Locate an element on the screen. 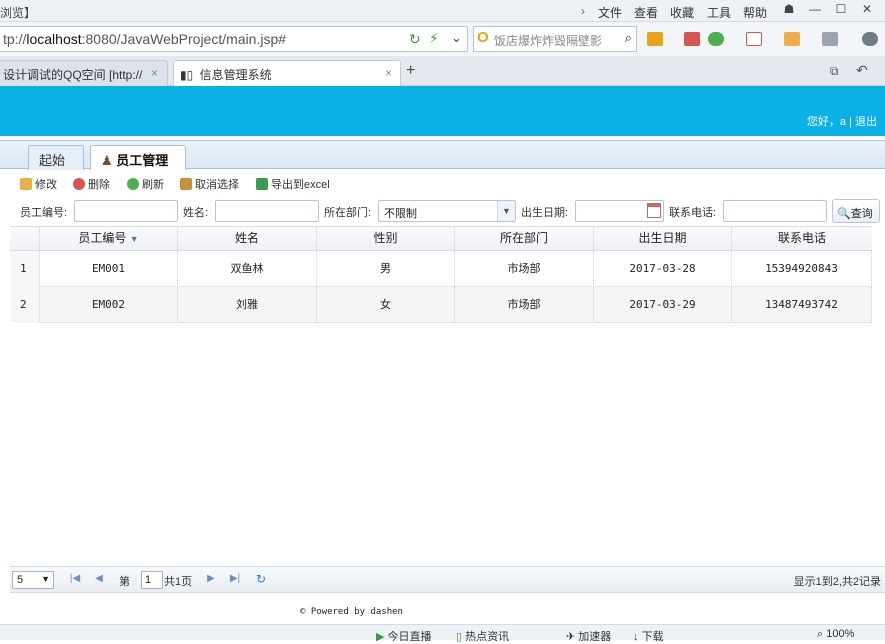  close-window-icon: ✕ is located at coordinates (867, 10).